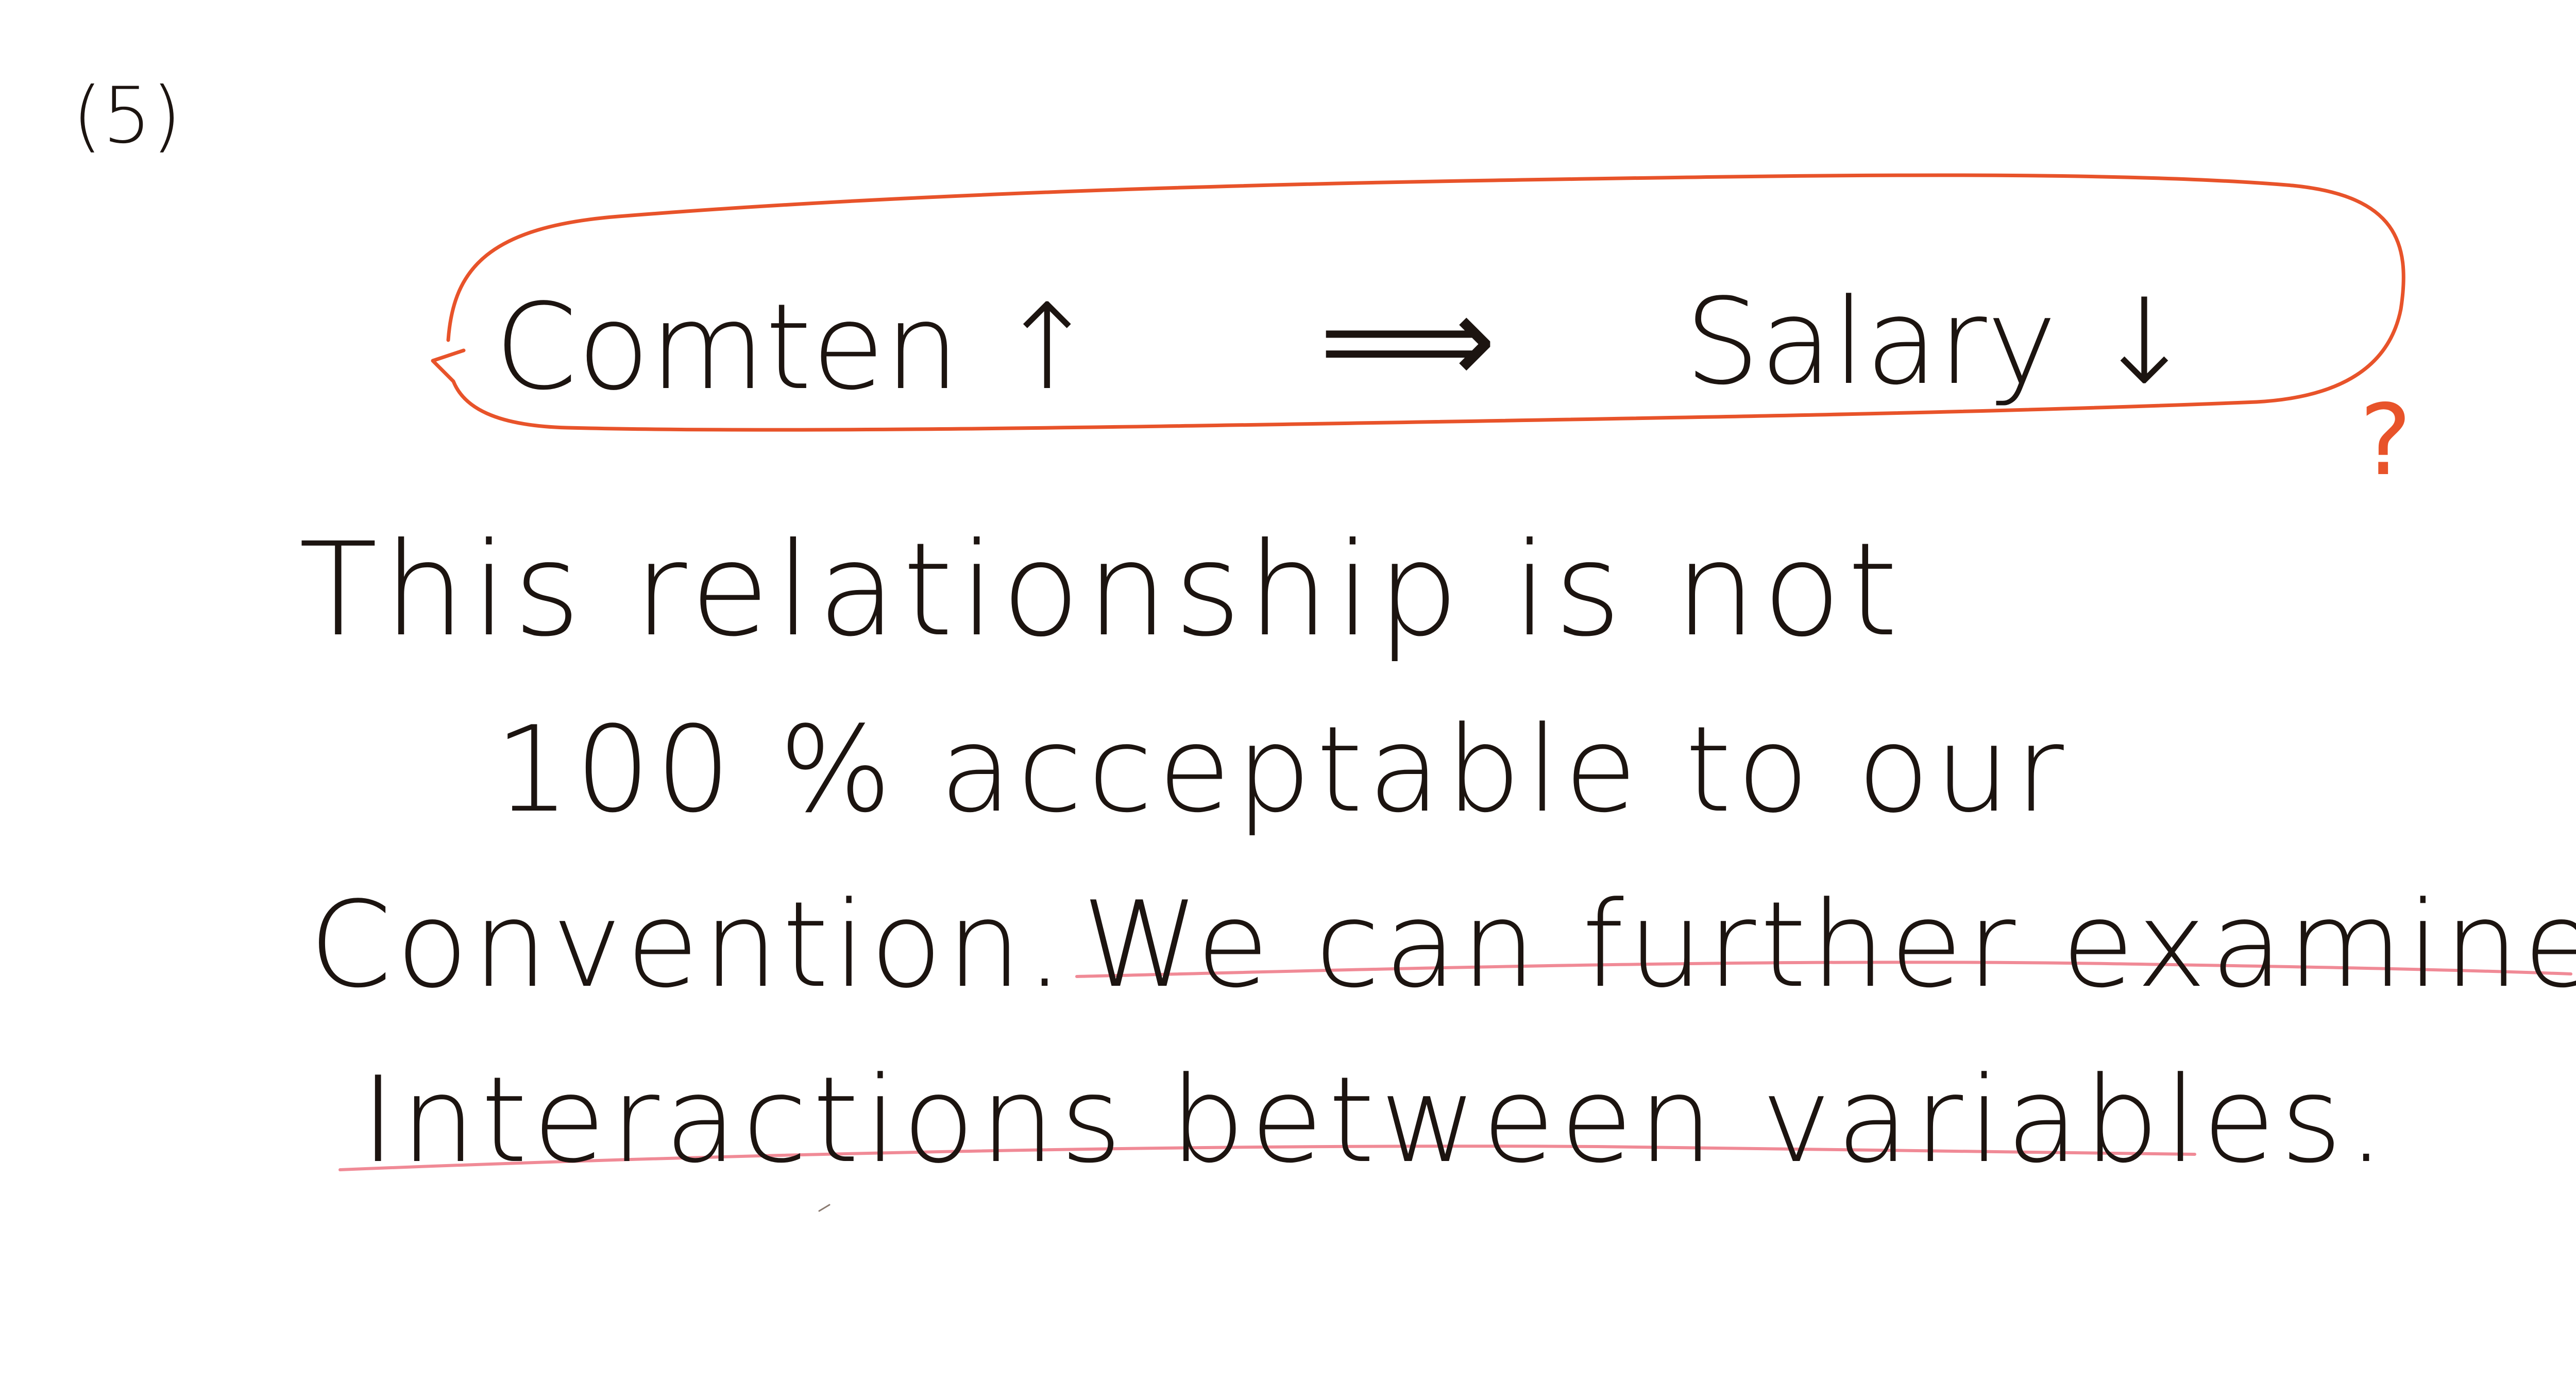  Describe the element at coordinates (796, 348) in the screenshot. I see `formula-left-term: Comten ↑` at that location.